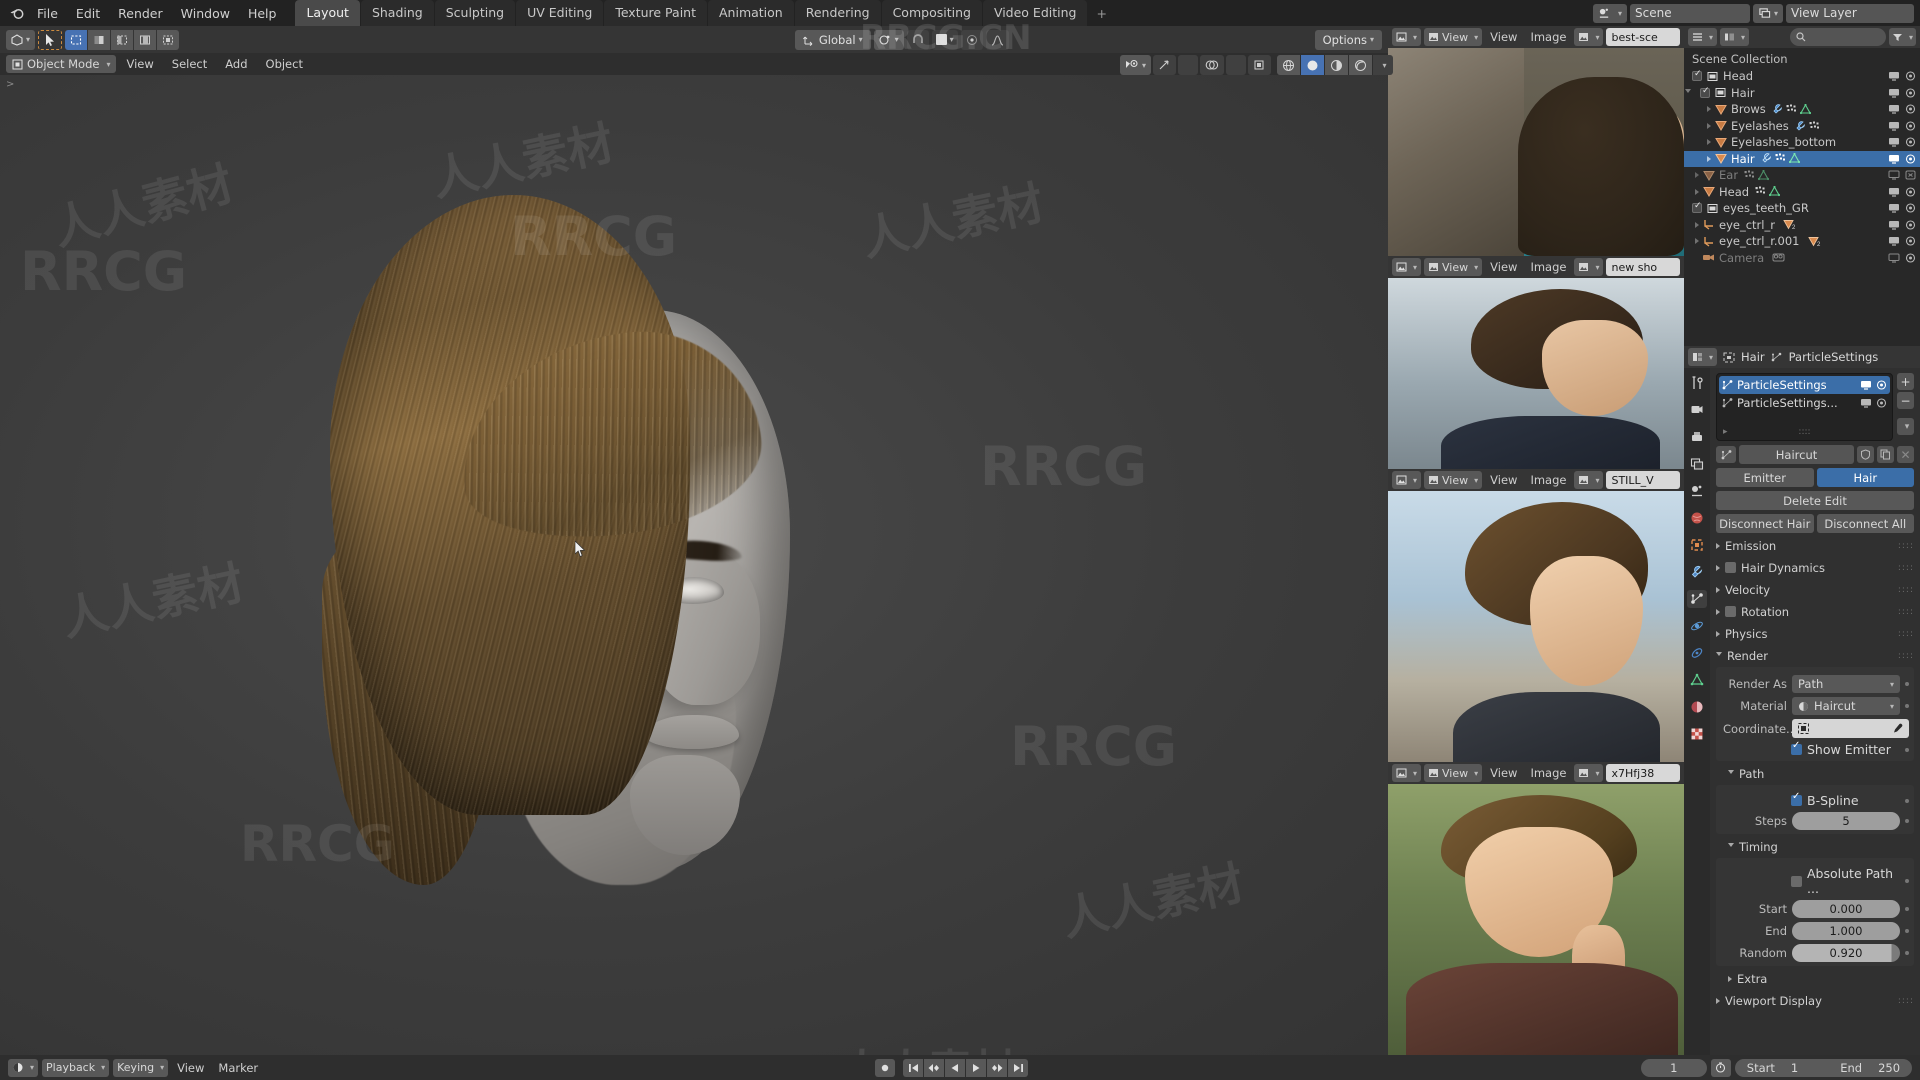 The width and height of the screenshot is (1920, 1080). Describe the element at coordinates (475, 13) in the screenshot. I see `workspace-tab-sculpting: Sculpting` at that location.